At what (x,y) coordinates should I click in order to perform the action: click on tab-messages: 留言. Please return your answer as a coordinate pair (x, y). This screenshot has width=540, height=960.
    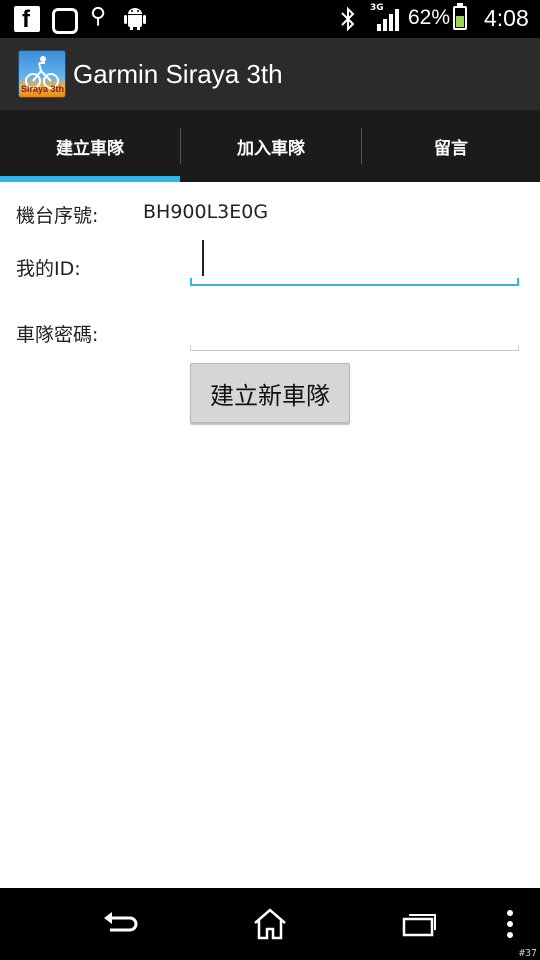
    Looking at the image, I should click on (451, 146).